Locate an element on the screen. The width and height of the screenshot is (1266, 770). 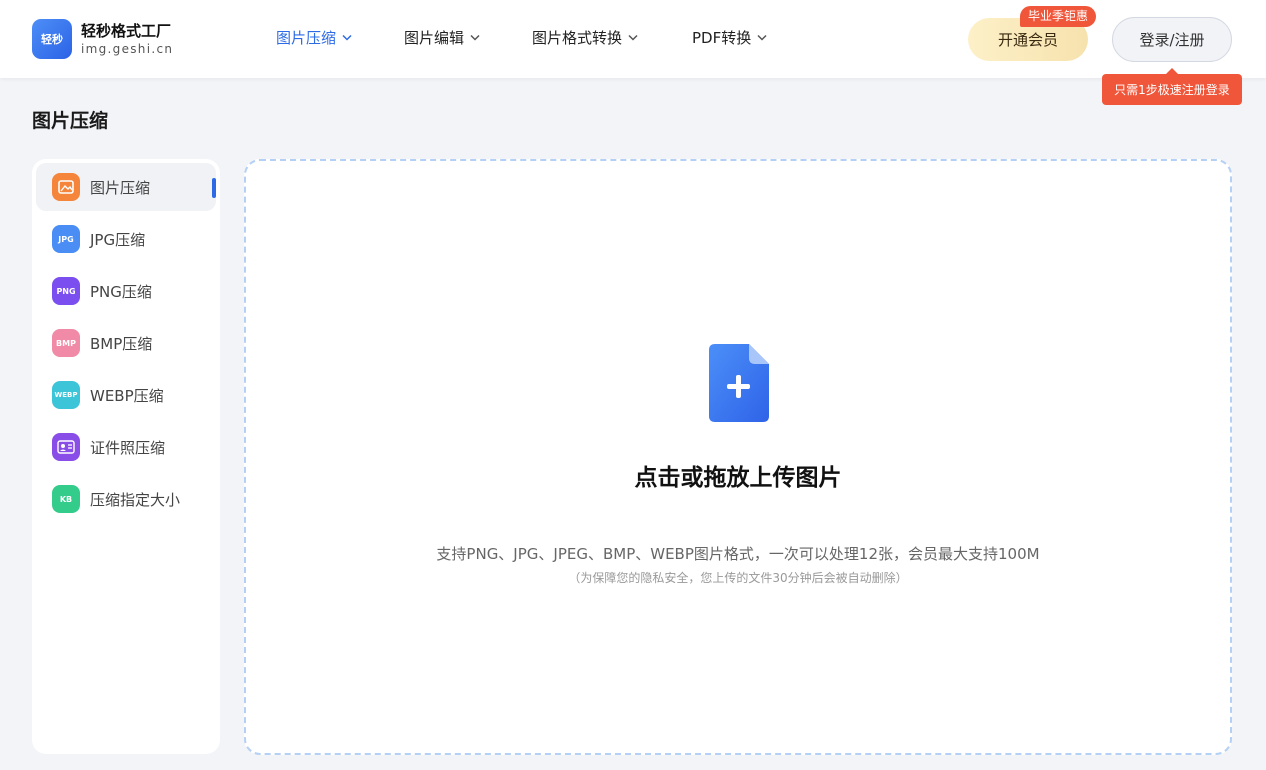
sidebar-item-label: BMP压缩 is located at coordinates (121, 343).